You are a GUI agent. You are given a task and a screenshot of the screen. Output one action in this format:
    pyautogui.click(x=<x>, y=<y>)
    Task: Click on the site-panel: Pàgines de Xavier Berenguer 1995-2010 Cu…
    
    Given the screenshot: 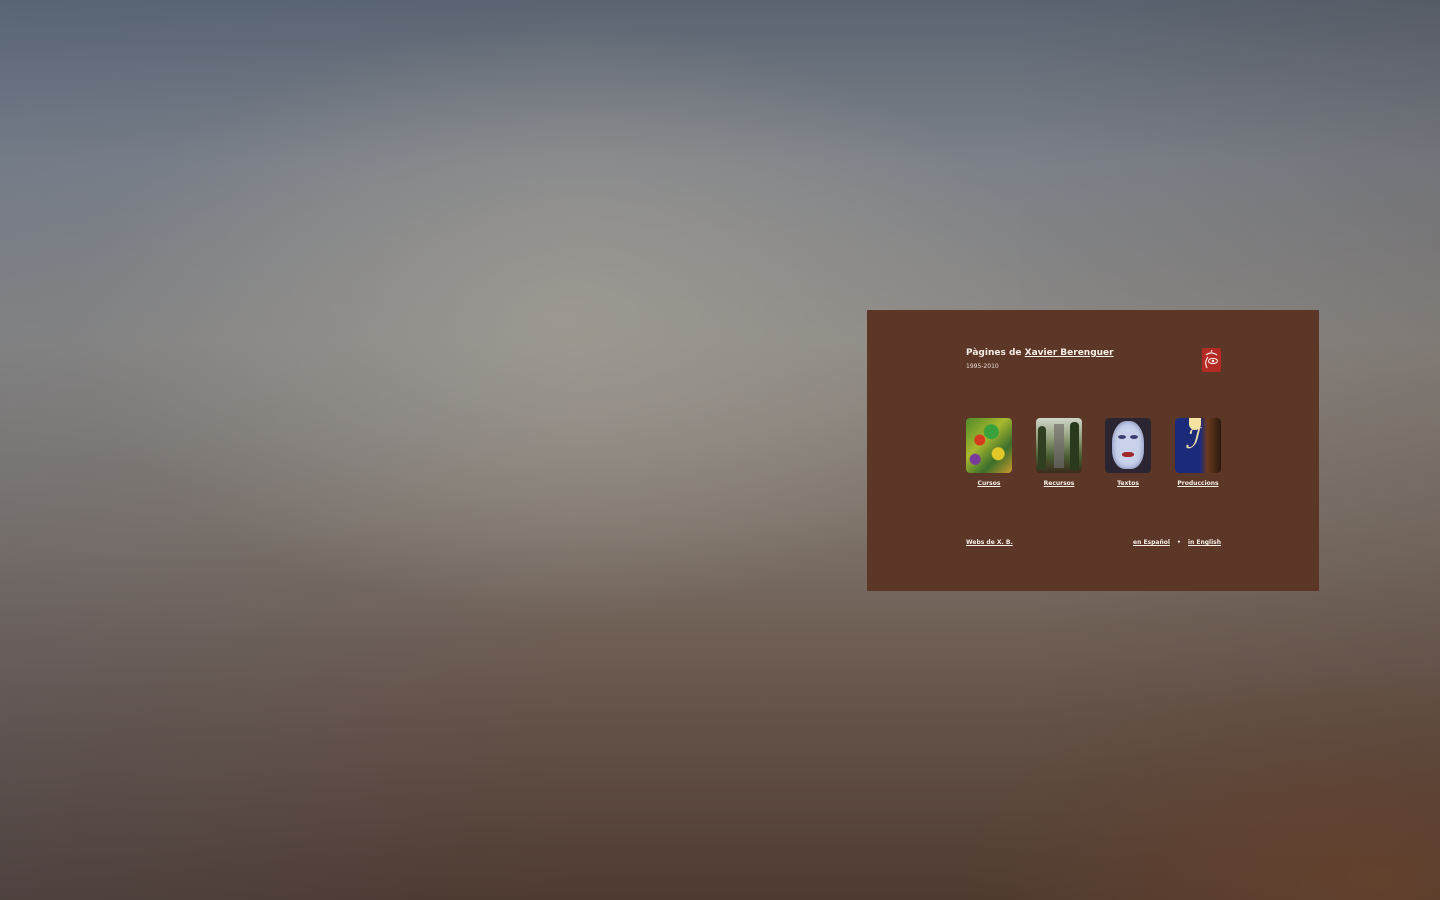 What is the action you would take?
    pyautogui.click(x=1093, y=450)
    